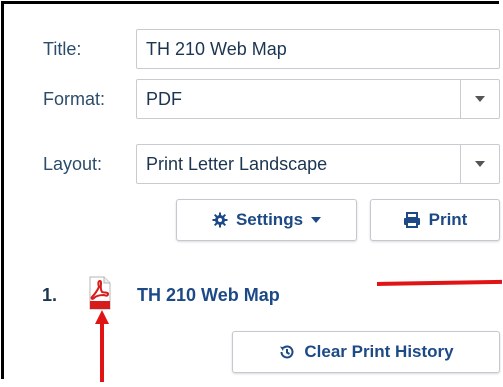 The width and height of the screenshot is (503, 387). I want to click on caret-down-icon, so click(316, 220).